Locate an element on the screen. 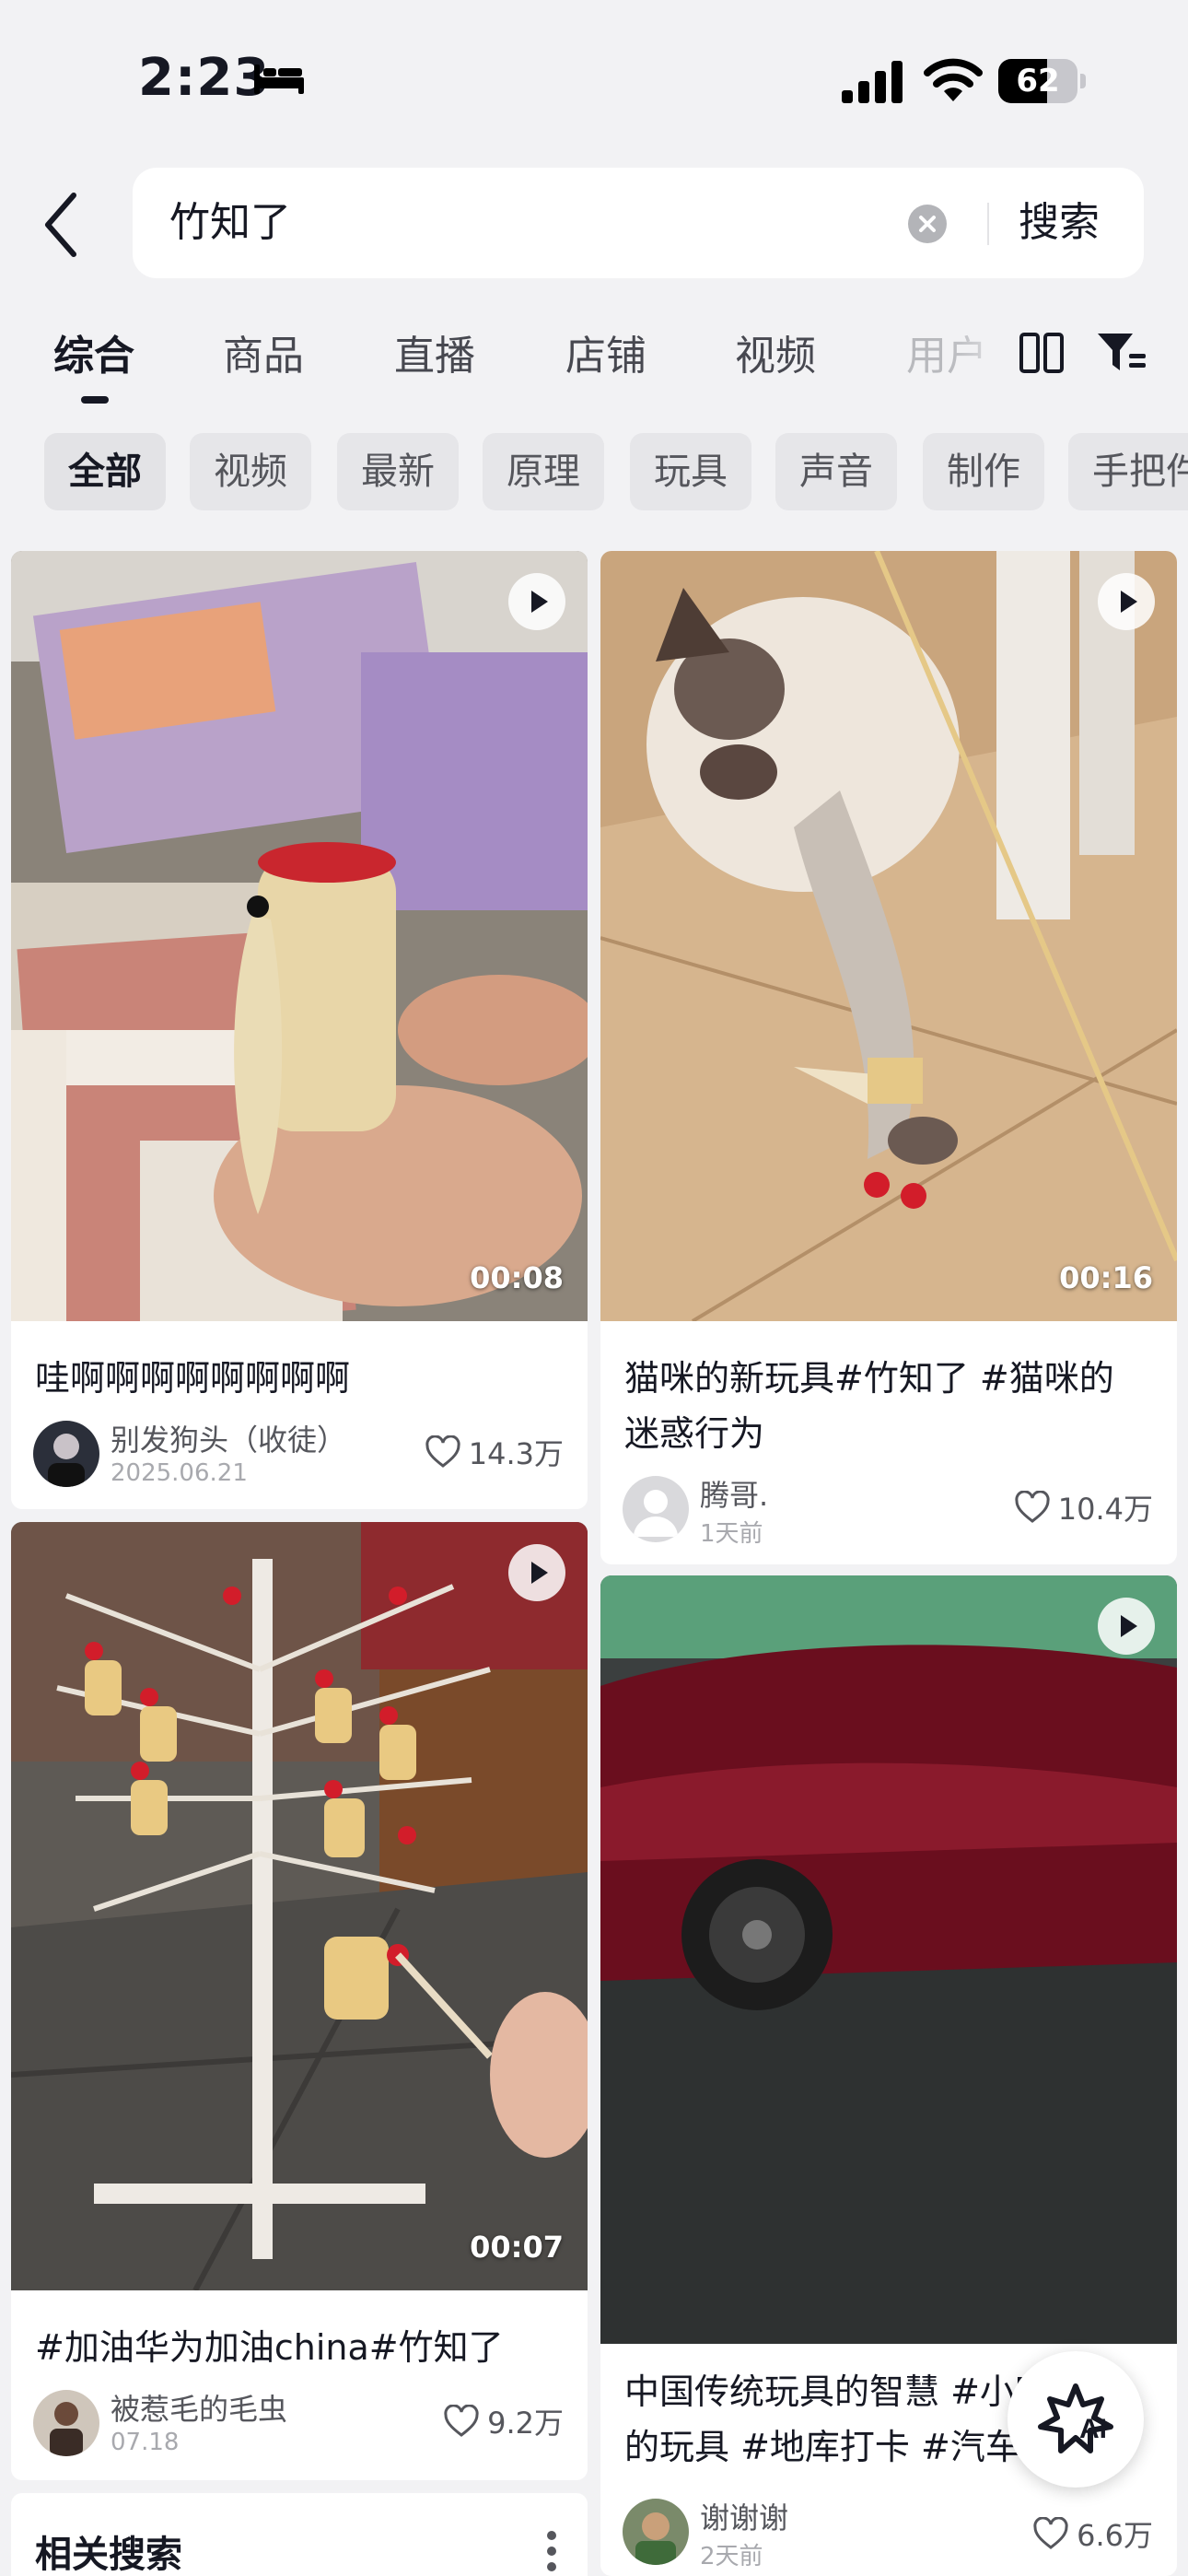 The width and height of the screenshot is (1188, 2576). video-duration: 00:16 is located at coordinates (1106, 1277).